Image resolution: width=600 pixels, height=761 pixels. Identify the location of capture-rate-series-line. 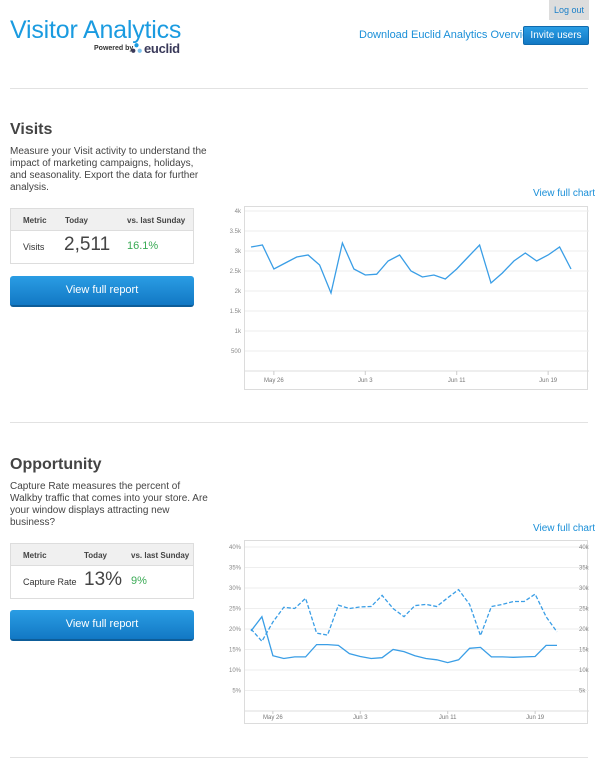
(403, 639).